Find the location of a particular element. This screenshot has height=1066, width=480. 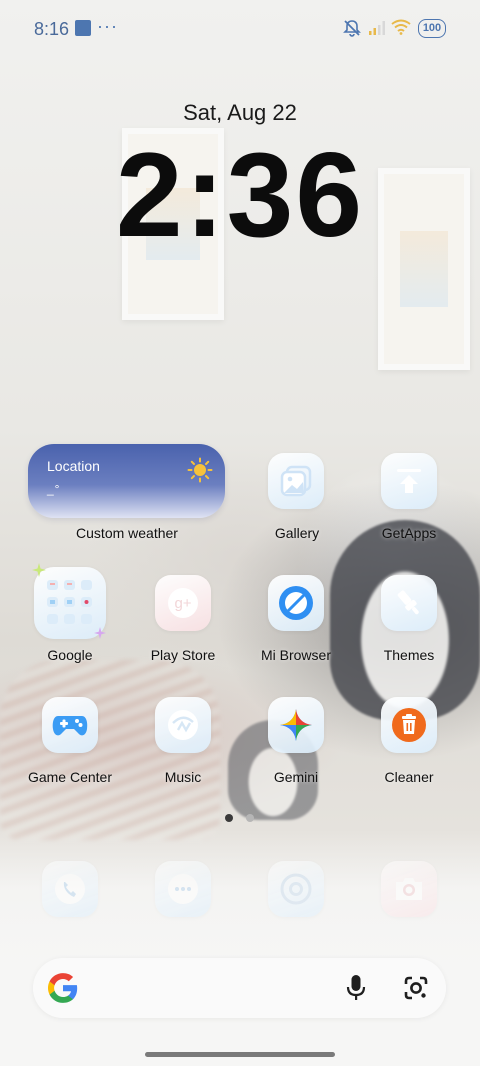

app-label-themes: Themes is located at coordinates (409, 655).